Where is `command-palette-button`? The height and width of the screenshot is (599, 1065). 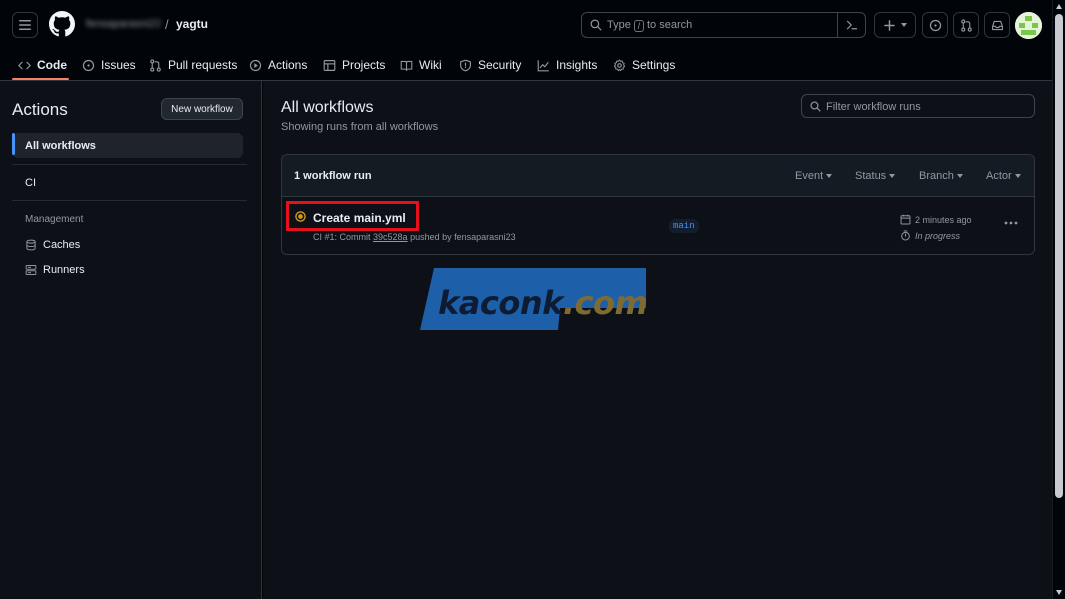
command-palette-button is located at coordinates (851, 25).